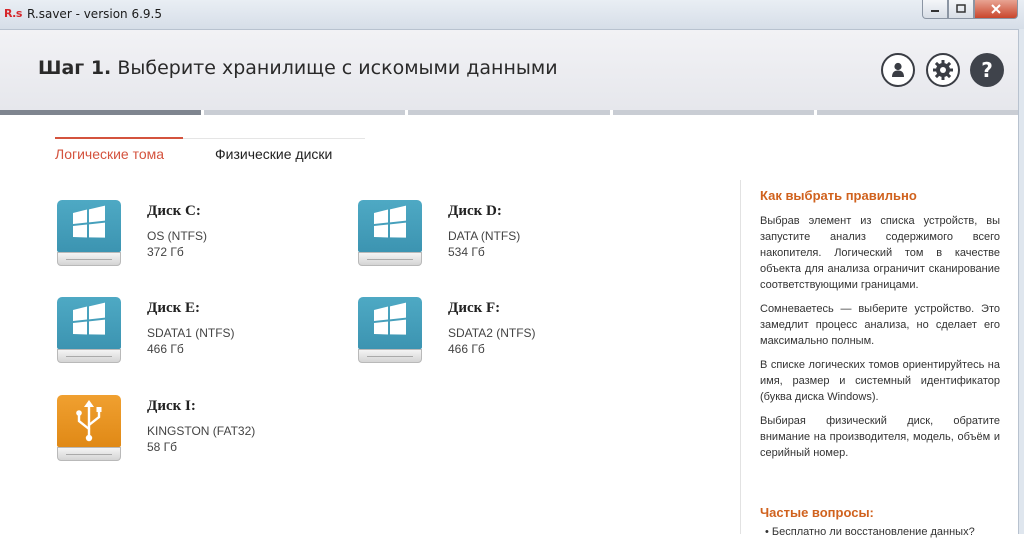 This screenshot has height=538, width=1024. I want to click on disk-item-c: Диск C: OS (NTFS) 372 Гб, so click(187, 235).